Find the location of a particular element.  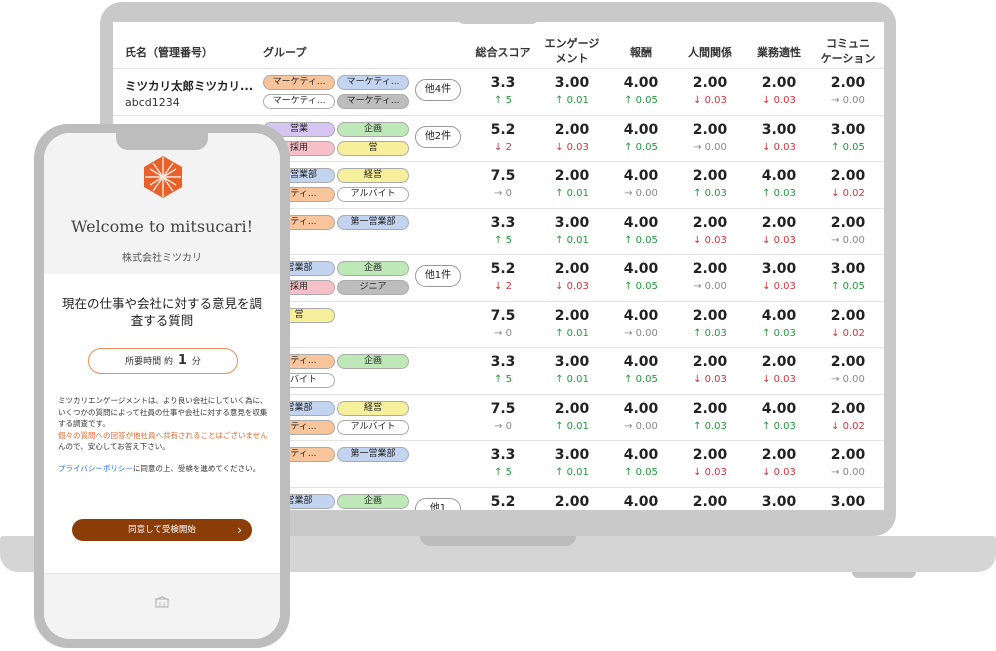

welcome-title: Welcome to mitsucari! is located at coordinates (162, 226).